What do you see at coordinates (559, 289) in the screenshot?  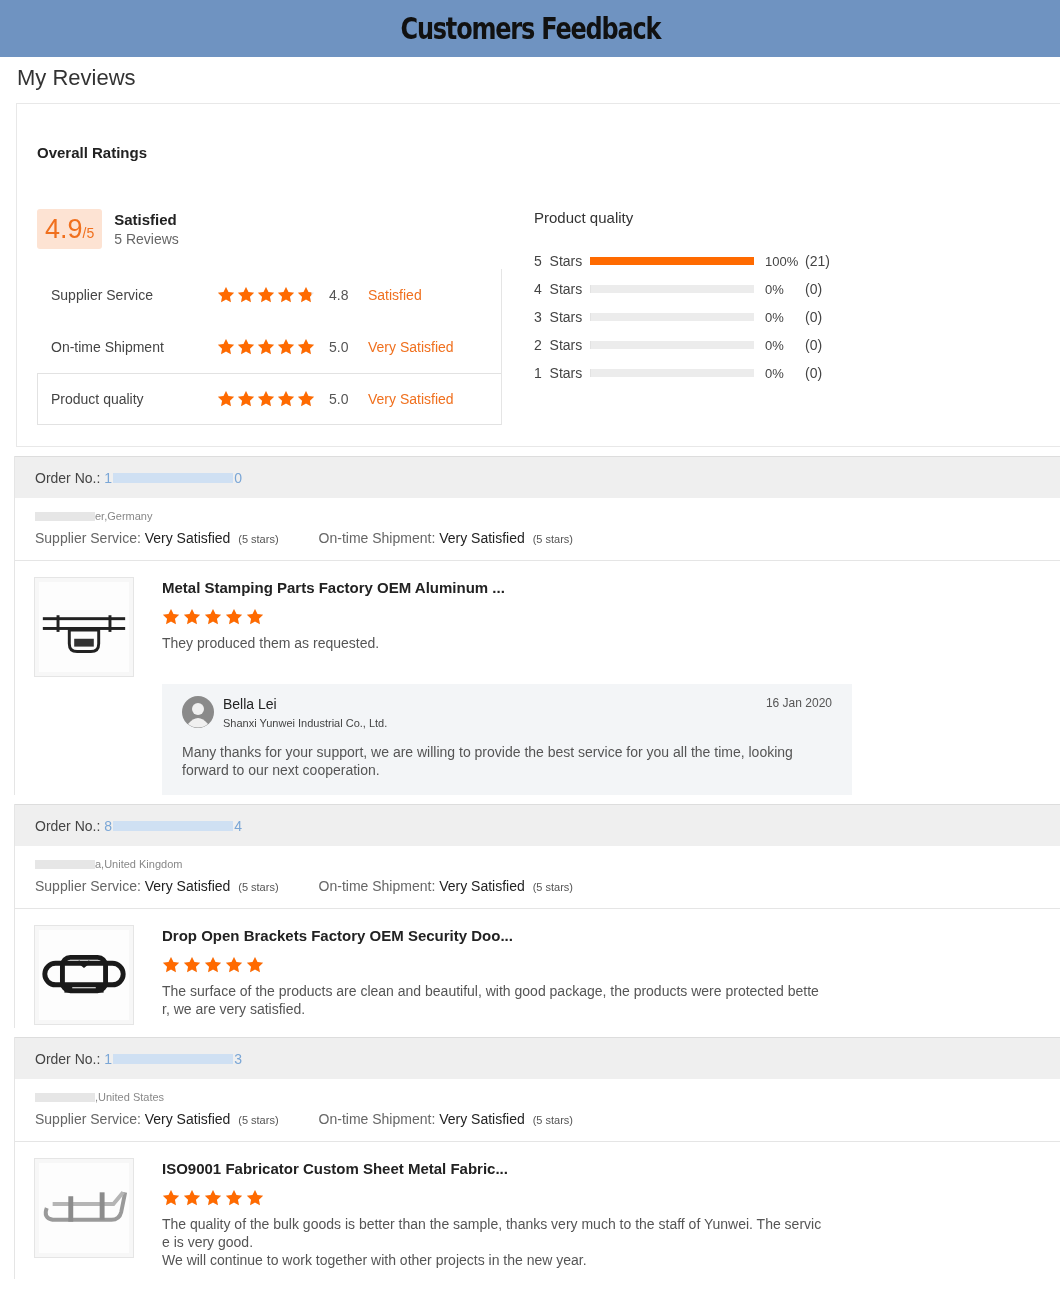 I see `star-level-label: 4 Stars` at bounding box center [559, 289].